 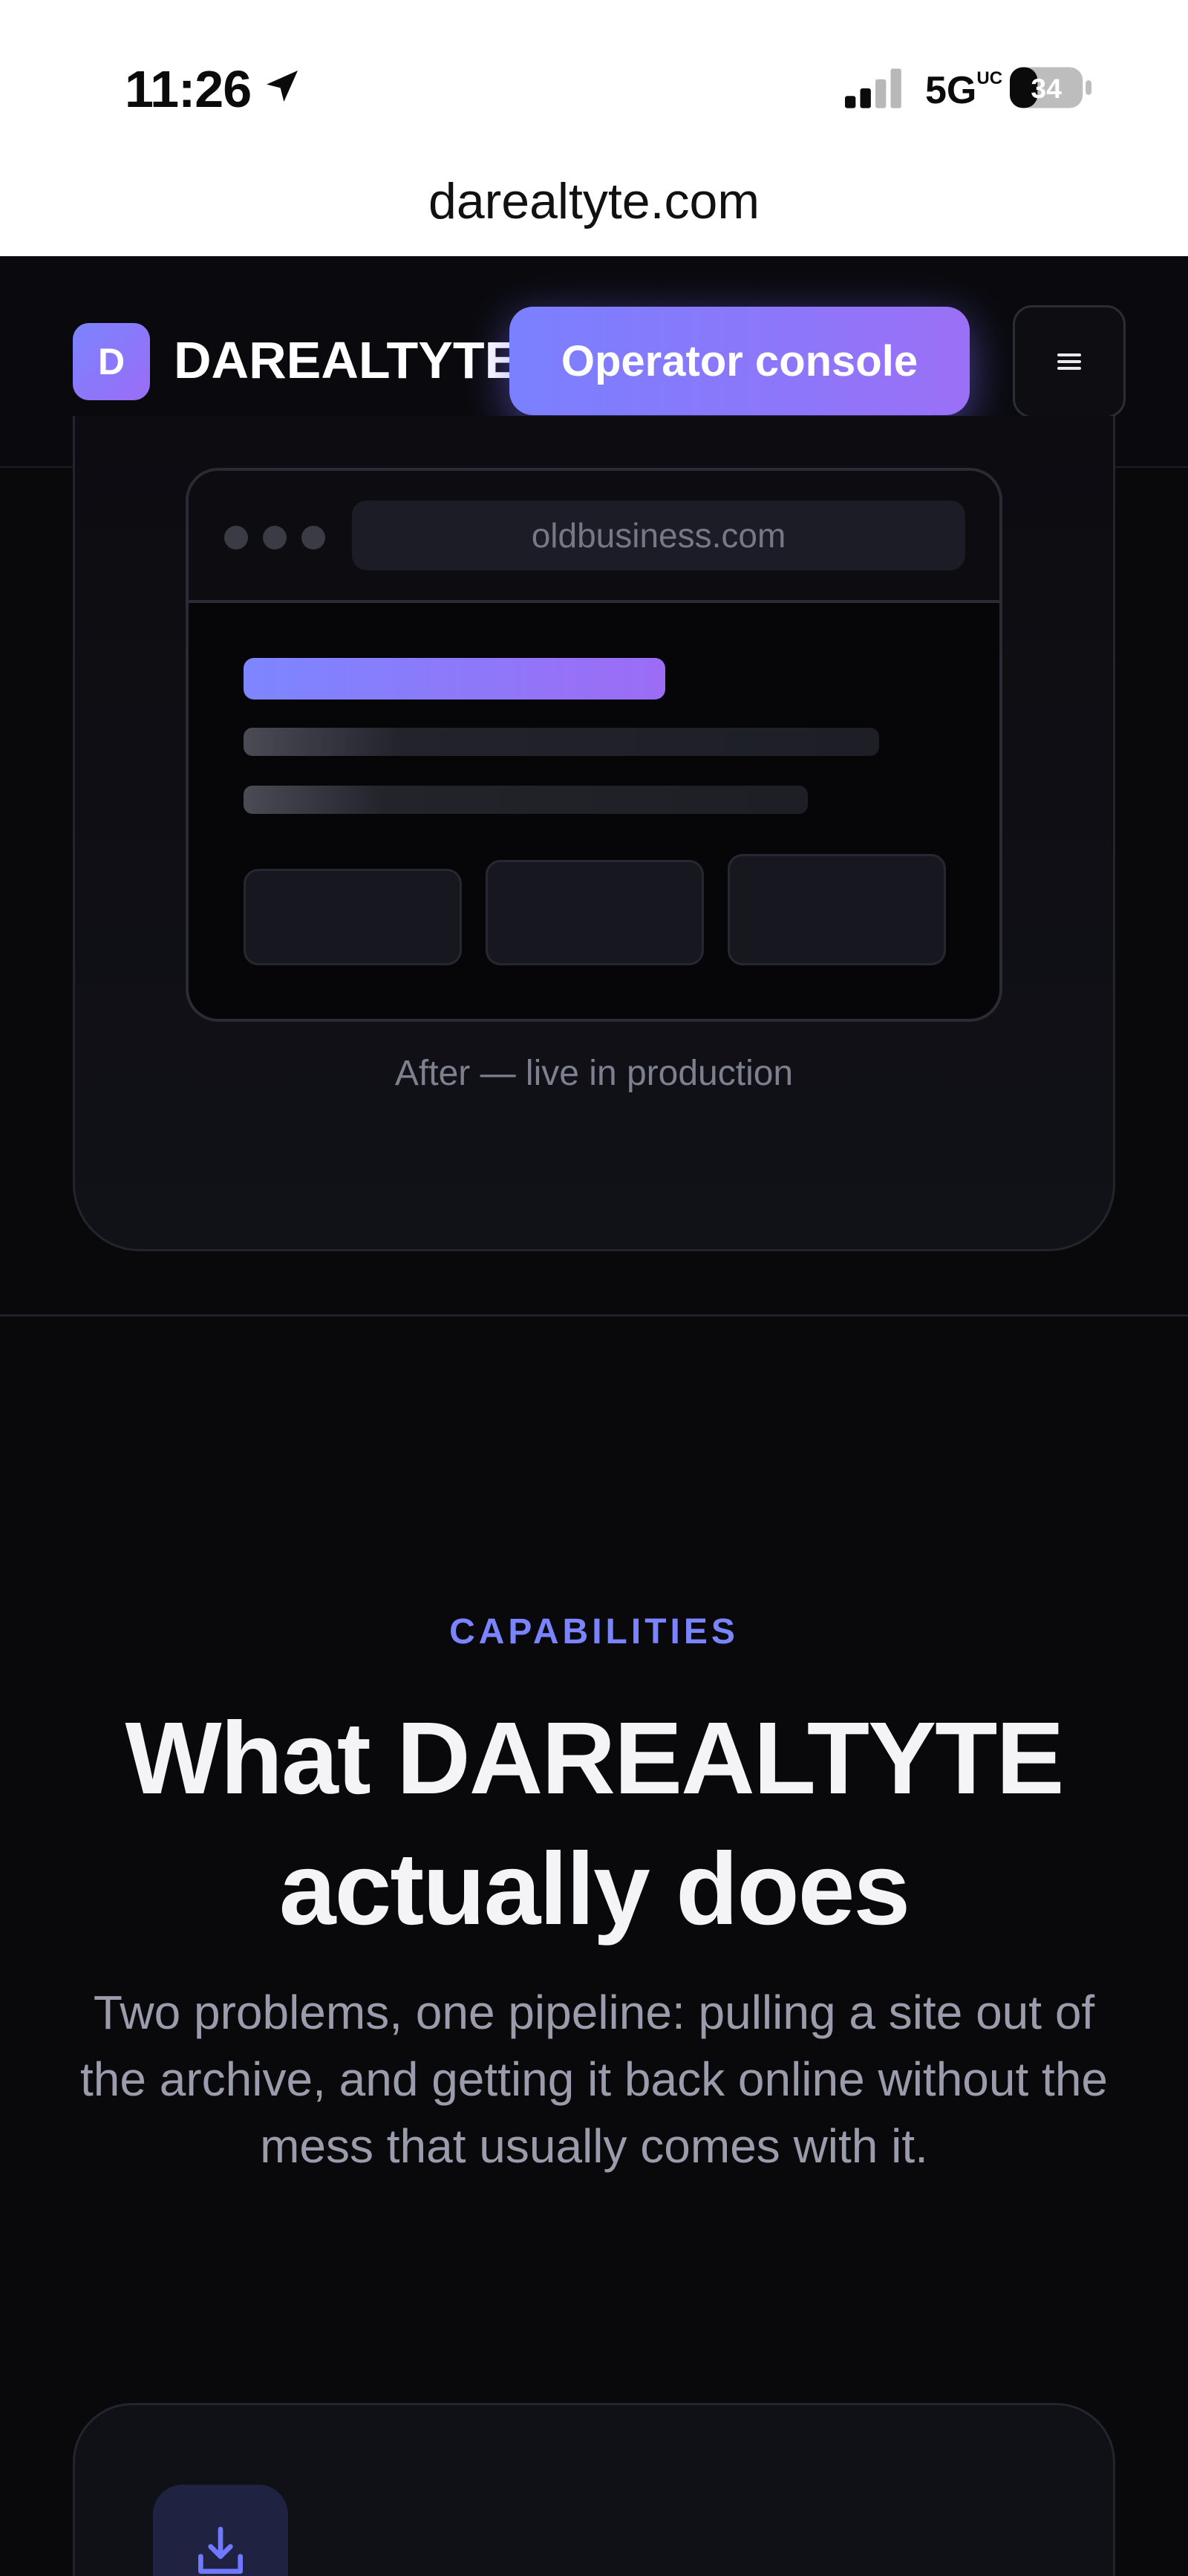 I want to click on section-eyebrow: CAPABILITIES, so click(x=594, y=1631).